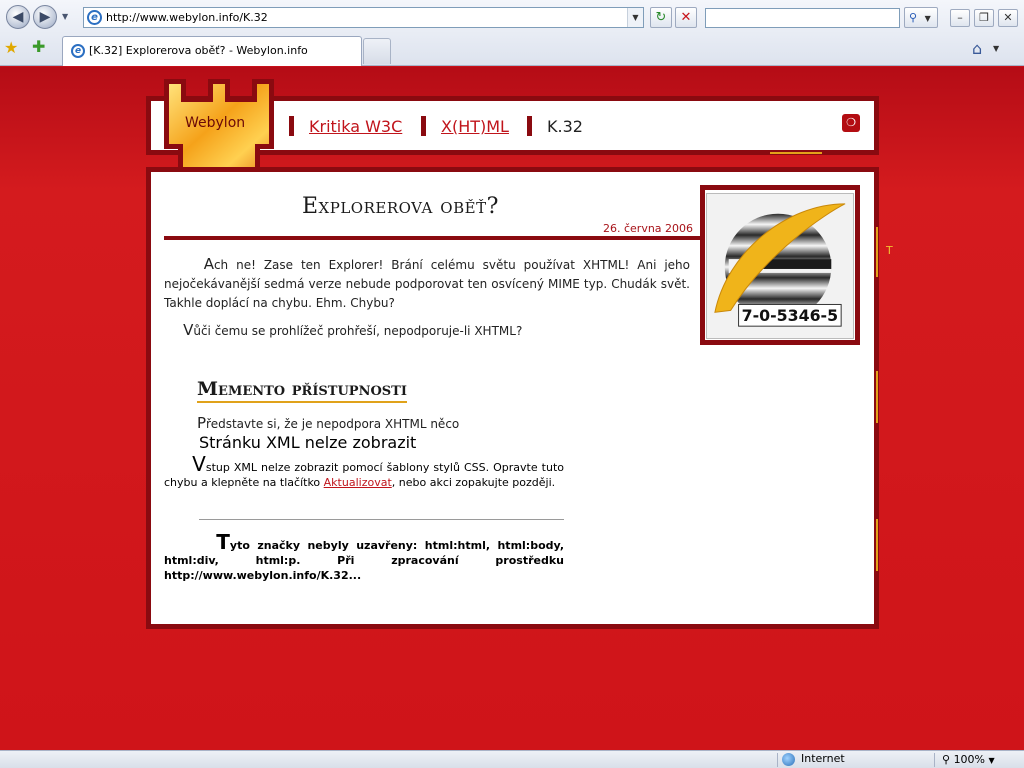  What do you see at coordinates (928, 18) in the screenshot?
I see `search-dropdown-icon: ▼` at bounding box center [928, 18].